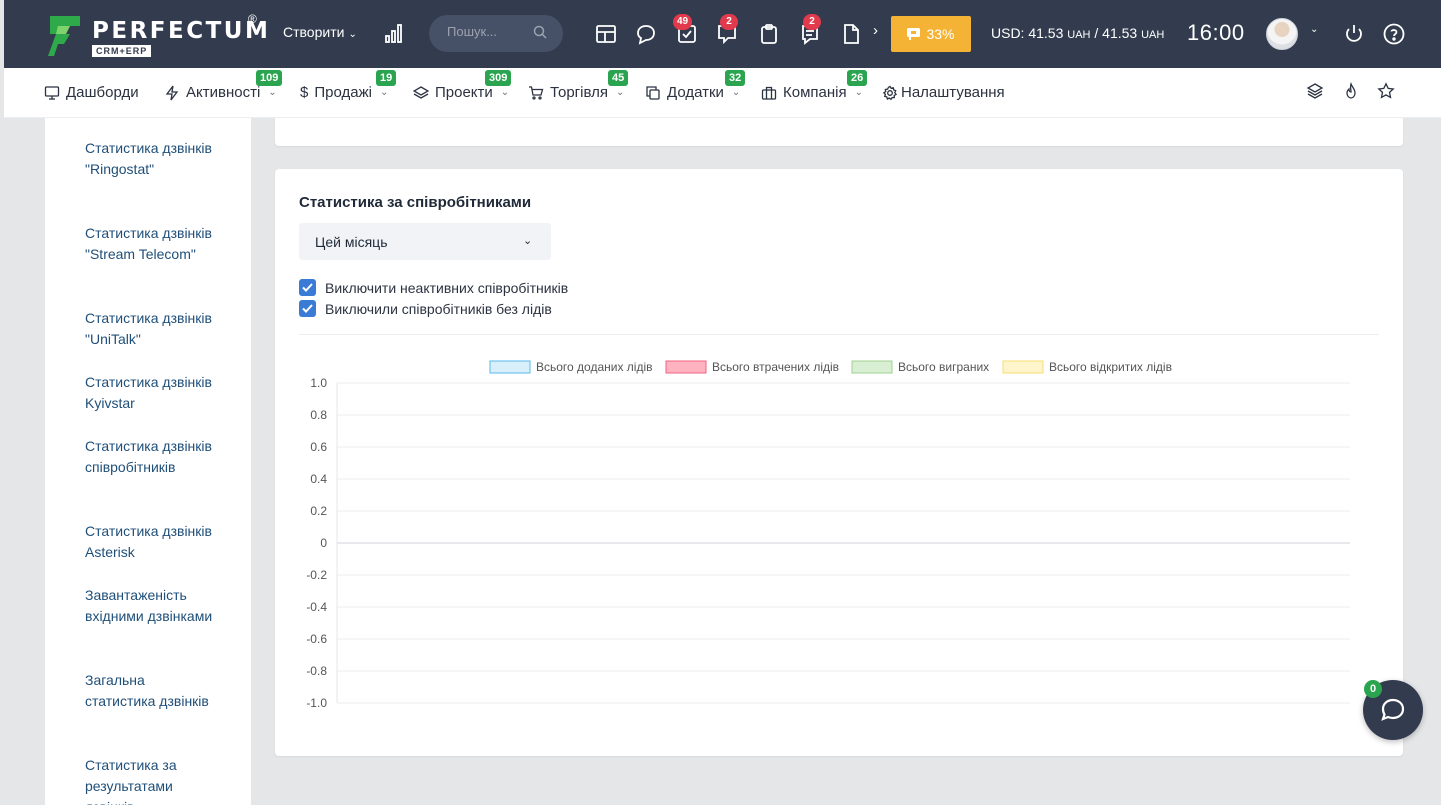 The image size is (1441, 805). Describe the element at coordinates (953, 92) in the screenshot. I see `nav-label: Налаштування` at that location.